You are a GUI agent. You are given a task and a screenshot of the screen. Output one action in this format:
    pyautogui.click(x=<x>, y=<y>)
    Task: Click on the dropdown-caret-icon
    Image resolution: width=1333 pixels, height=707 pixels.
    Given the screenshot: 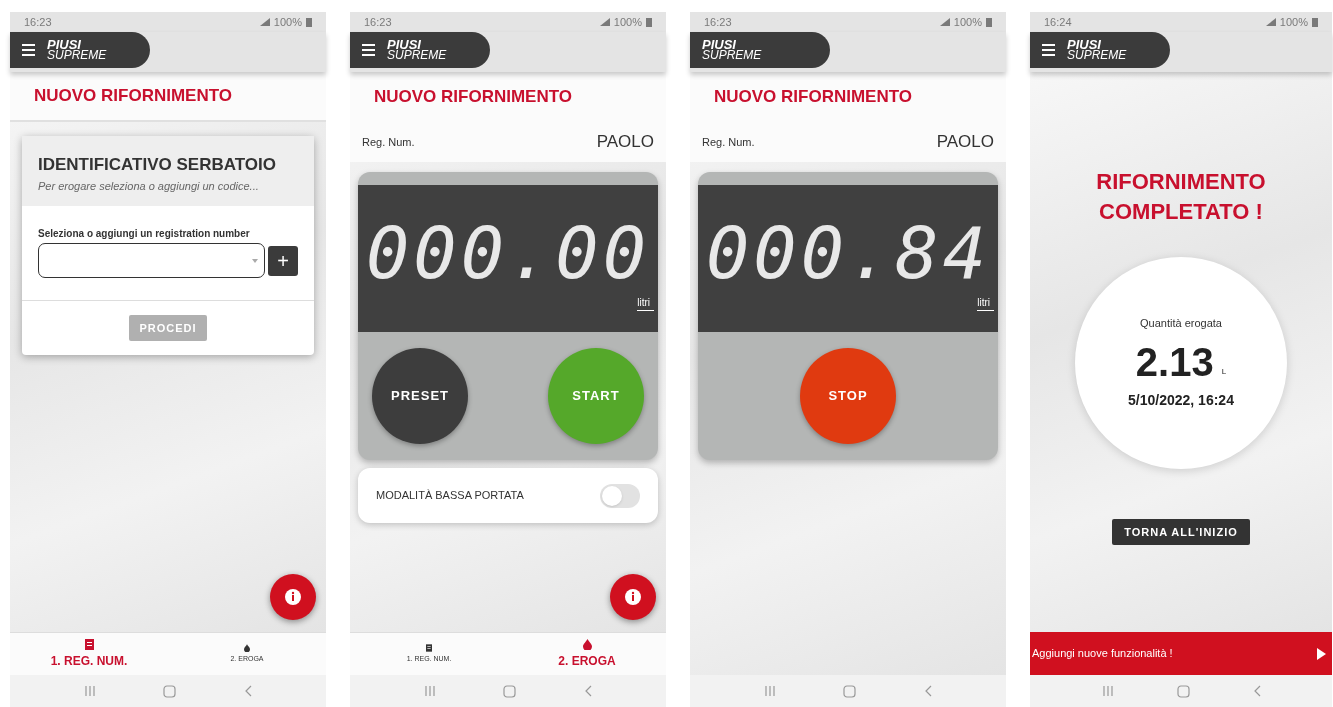 What is the action you would take?
    pyautogui.click(x=255, y=260)
    